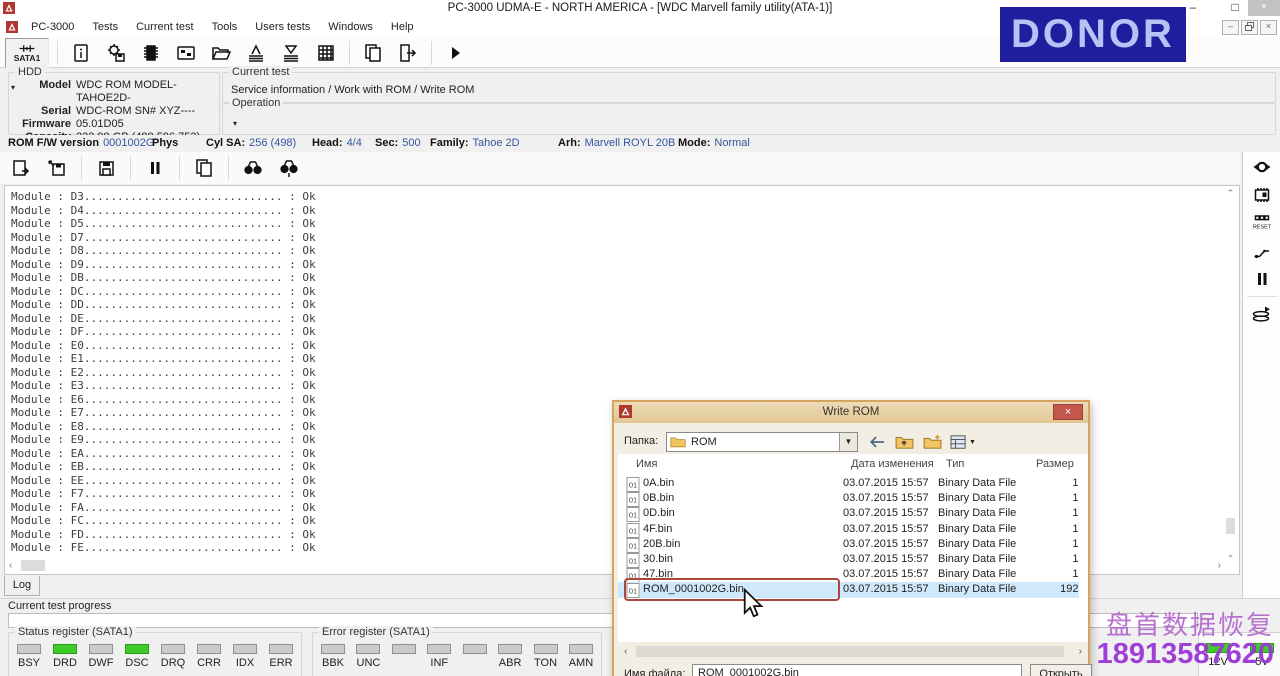 Image resolution: width=1280 pixels, height=676 pixels. I want to click on menu-item-users-tests: Users tests, so click(282, 27).